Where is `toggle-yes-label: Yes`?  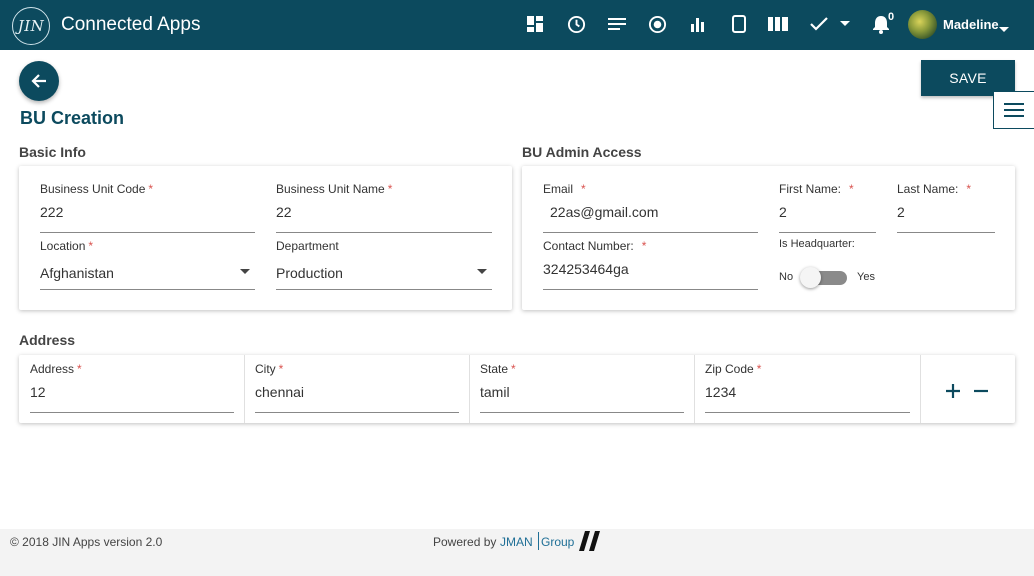
toggle-yes-label: Yes is located at coordinates (866, 277).